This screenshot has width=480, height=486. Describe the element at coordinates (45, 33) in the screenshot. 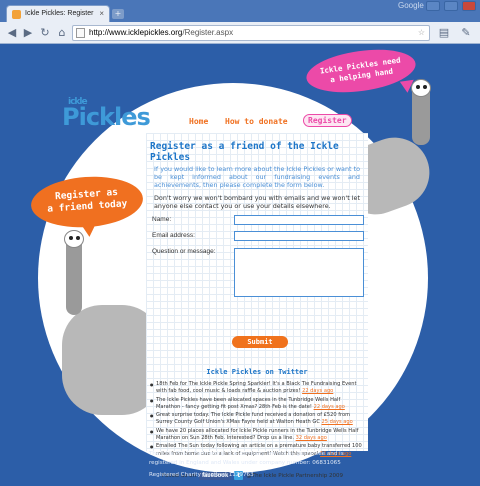

I see `reload-icon: ↻` at that location.